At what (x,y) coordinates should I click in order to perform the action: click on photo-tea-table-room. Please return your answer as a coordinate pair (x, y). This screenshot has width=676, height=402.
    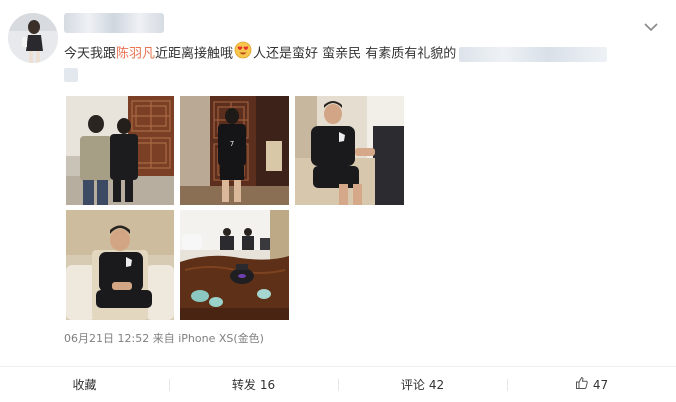
    Looking at the image, I should click on (234, 265).